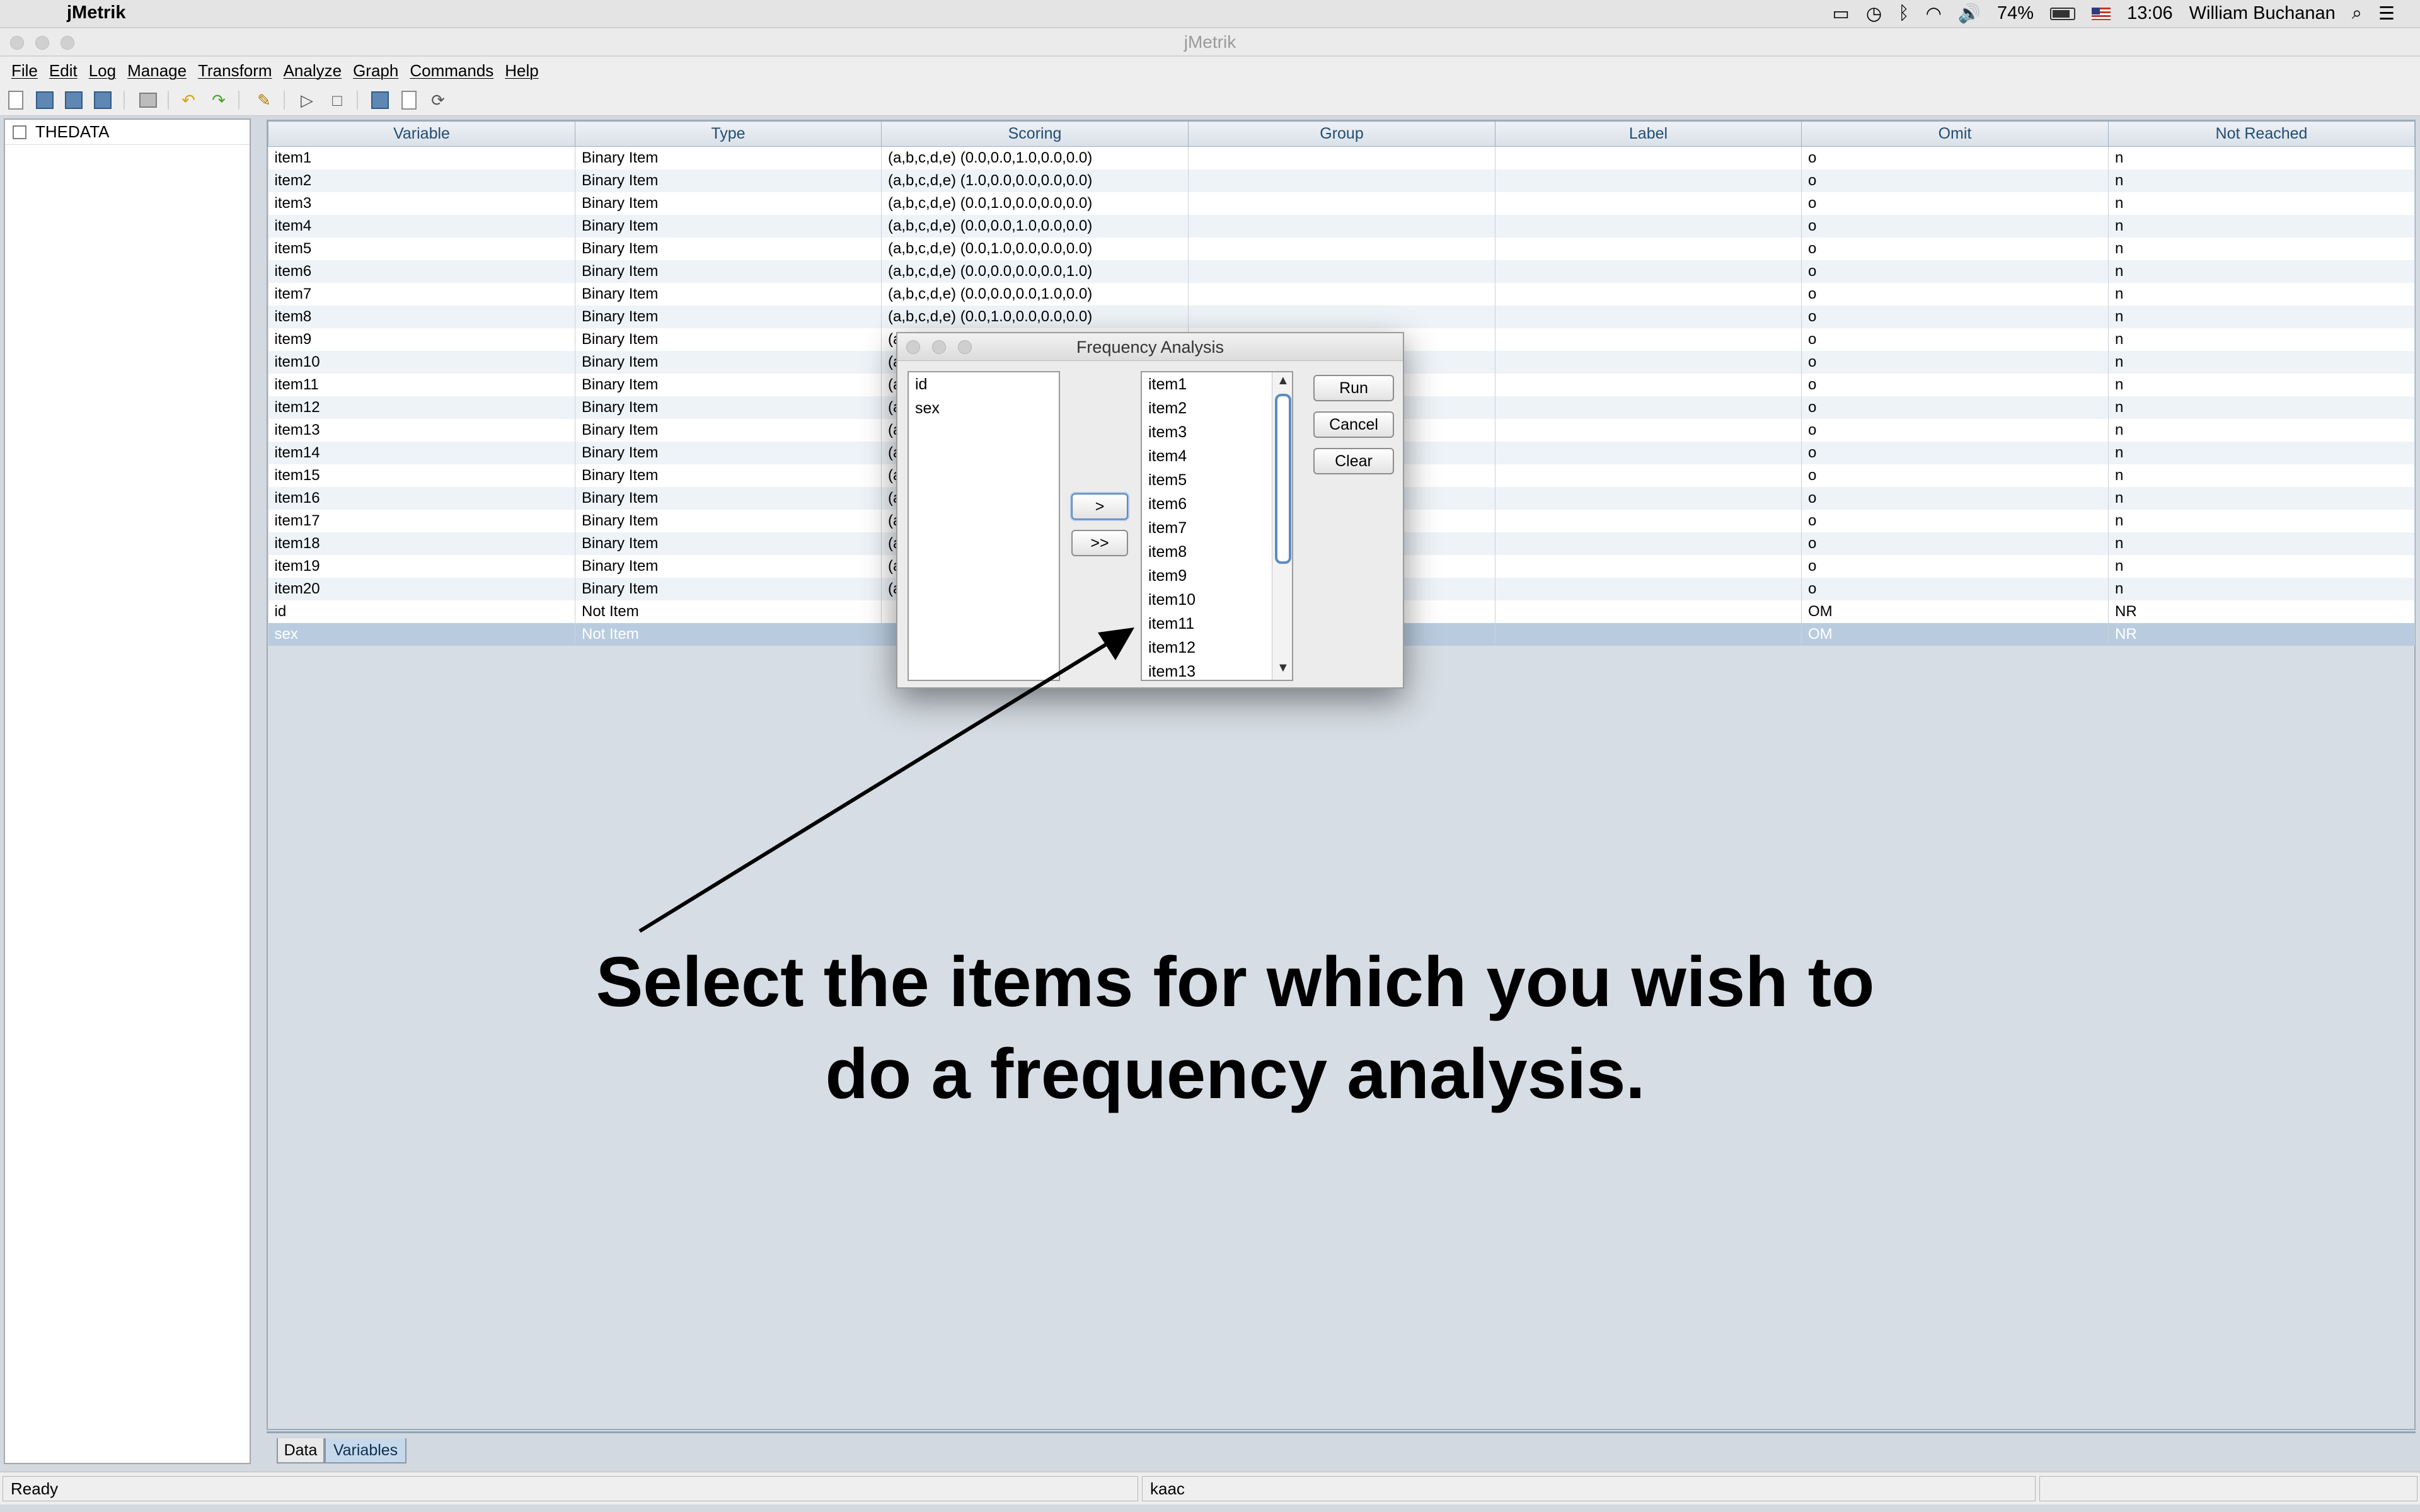 The image size is (2420, 1512). Describe the element at coordinates (1235, 1073) in the screenshot. I see `caption-line-2: do a frequency analysis.` at that location.